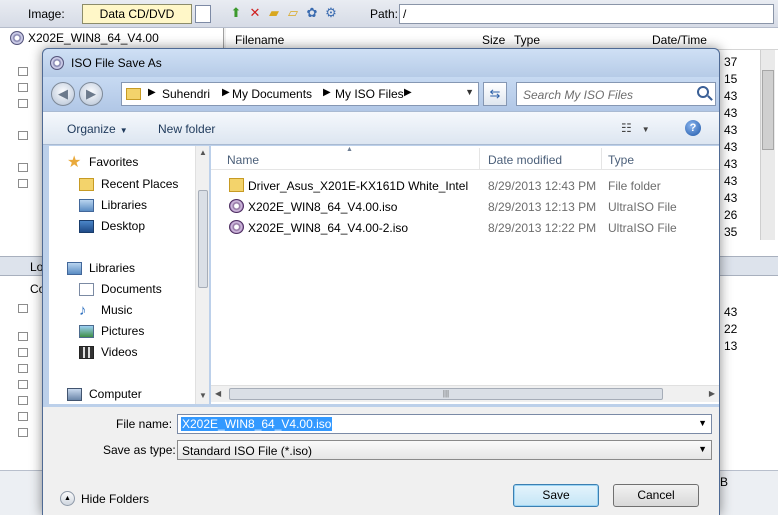  I want to click on nav-favorites: ★ Favorites, so click(102, 162).